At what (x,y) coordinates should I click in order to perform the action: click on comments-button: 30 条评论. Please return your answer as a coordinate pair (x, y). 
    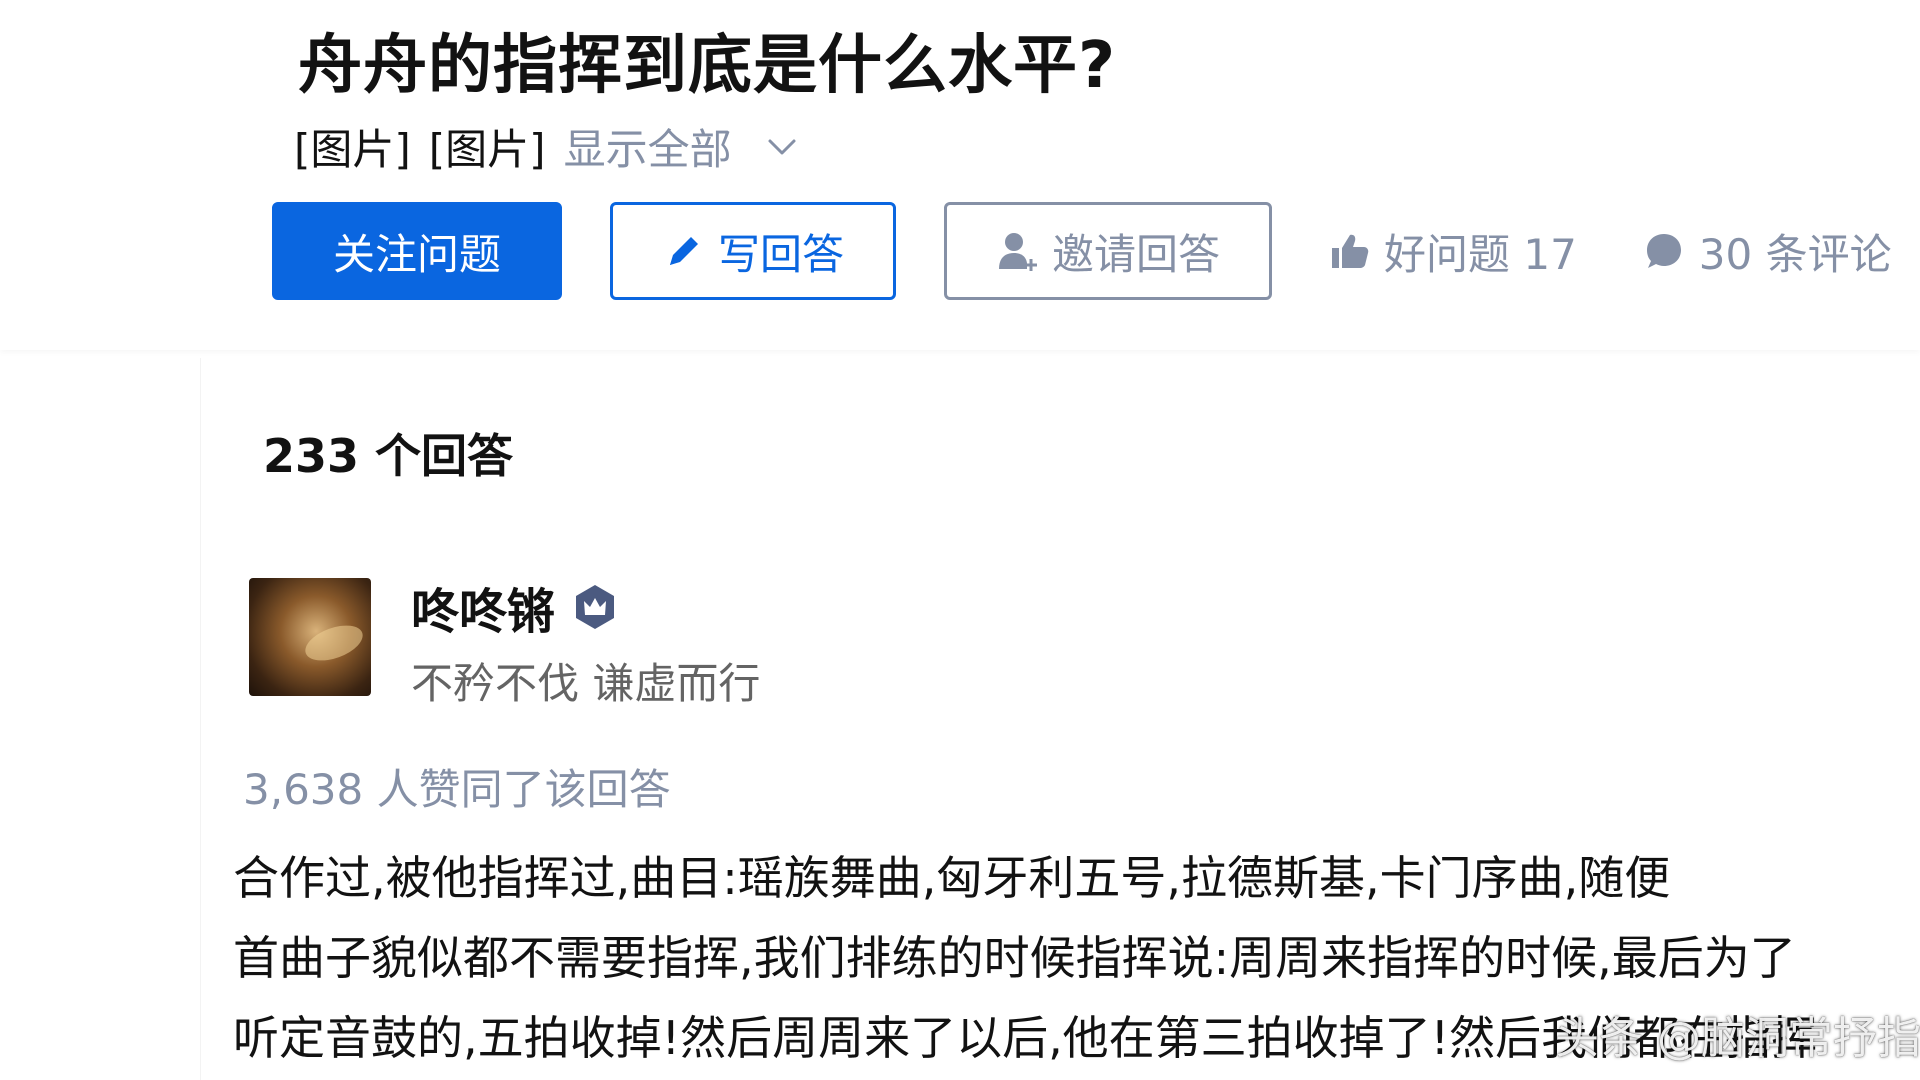
    Looking at the image, I should click on (1767, 251).